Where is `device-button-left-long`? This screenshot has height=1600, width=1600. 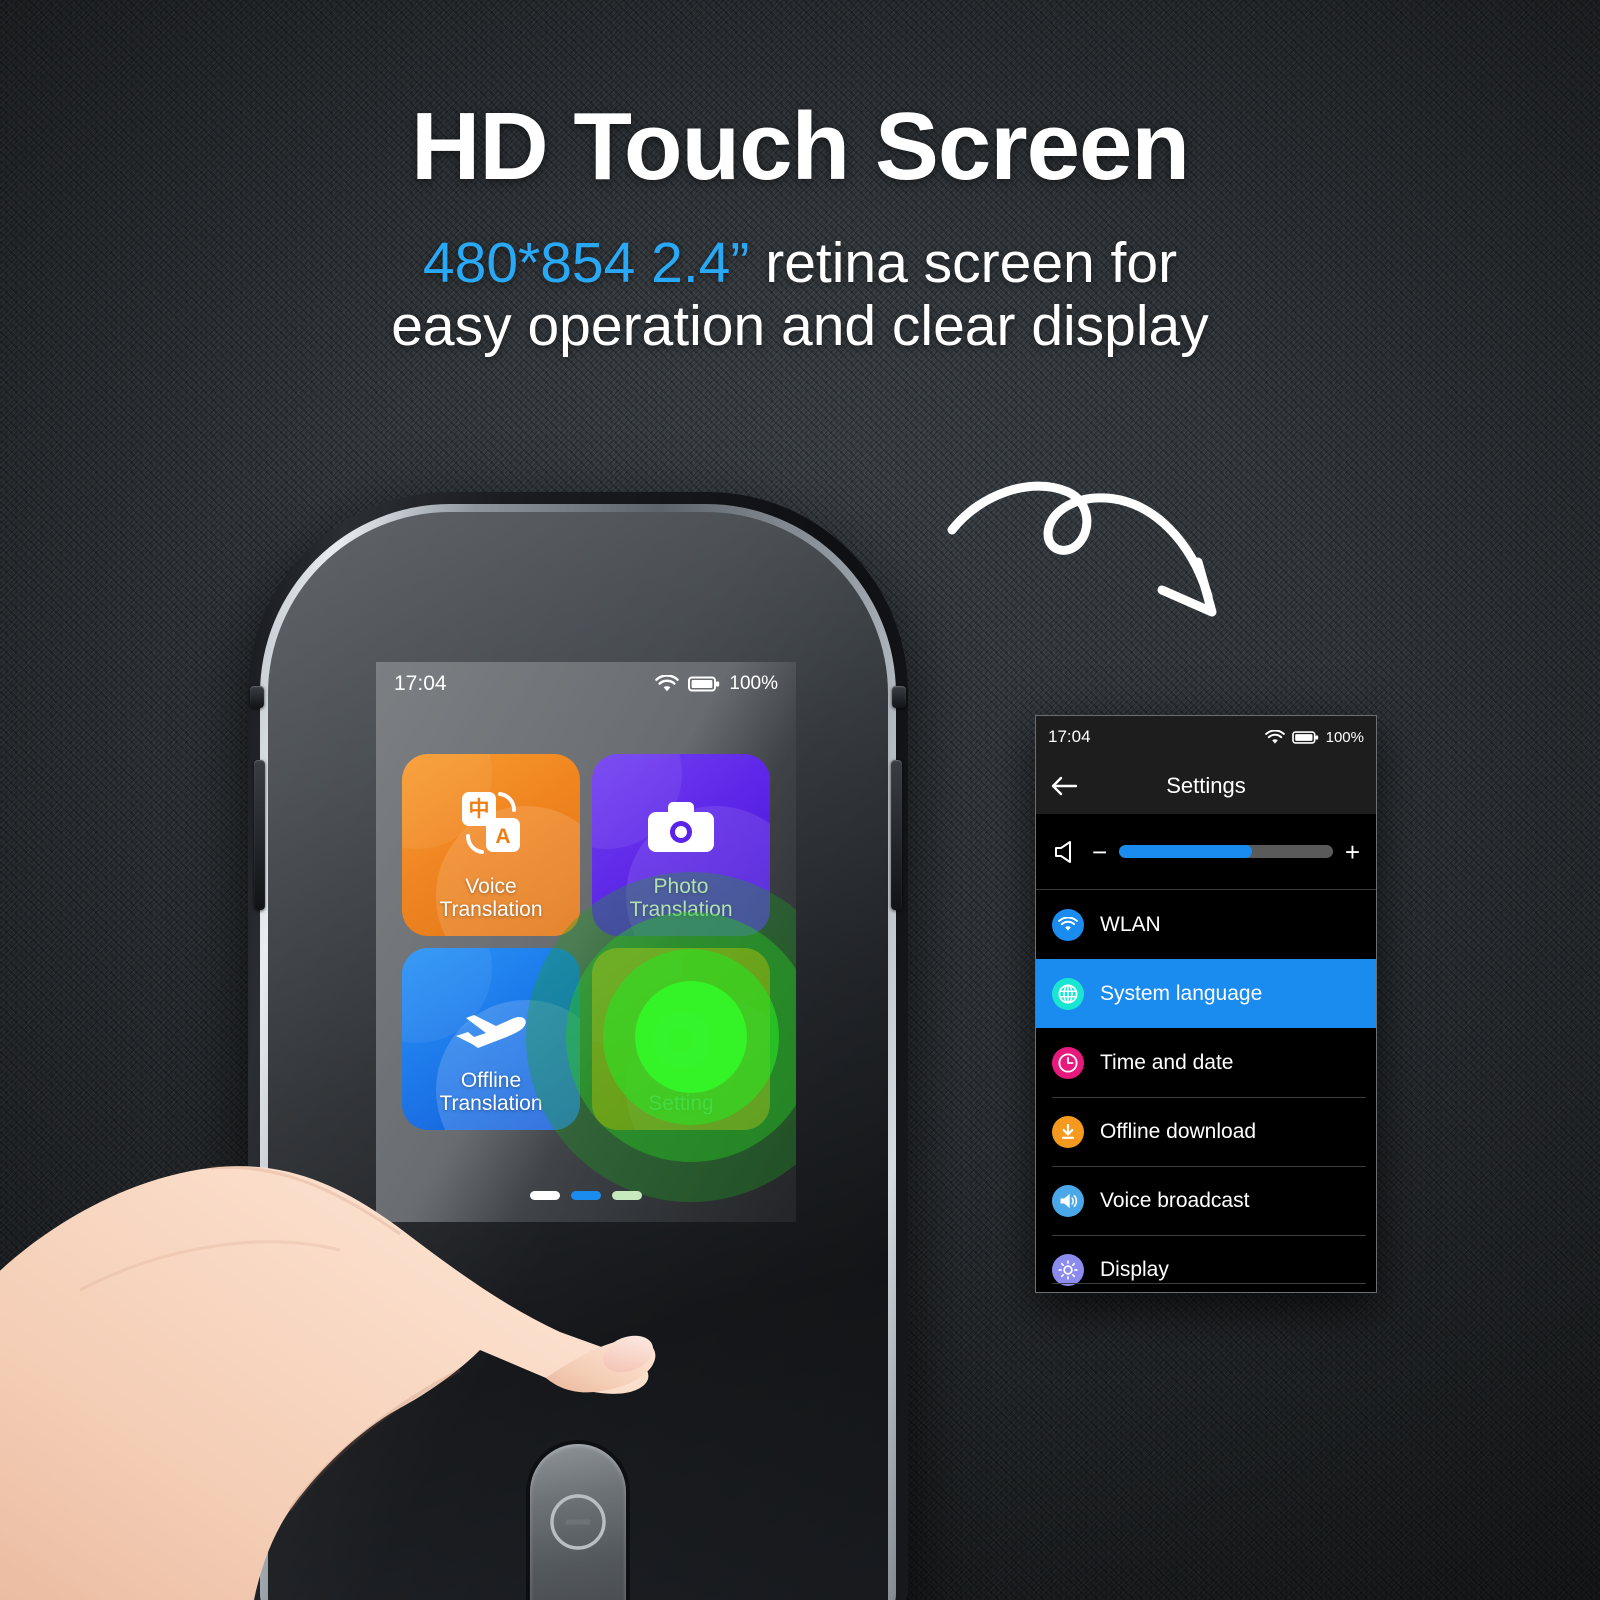
device-button-left-long is located at coordinates (259, 835).